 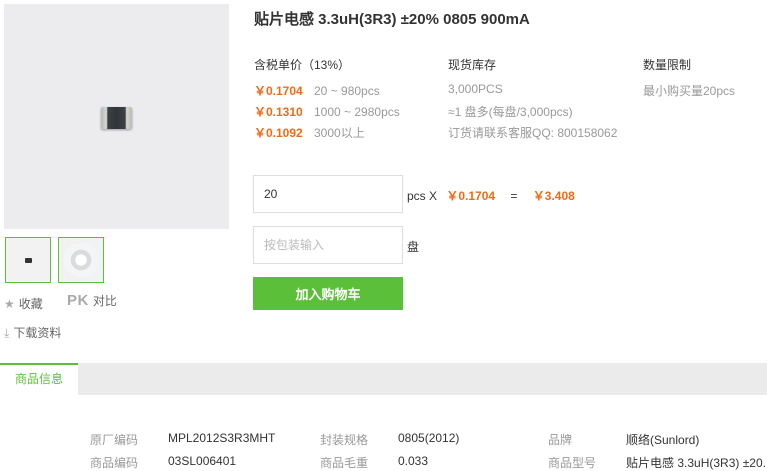 I want to click on stock-quantity: 3,000PCS, so click(x=475, y=89).